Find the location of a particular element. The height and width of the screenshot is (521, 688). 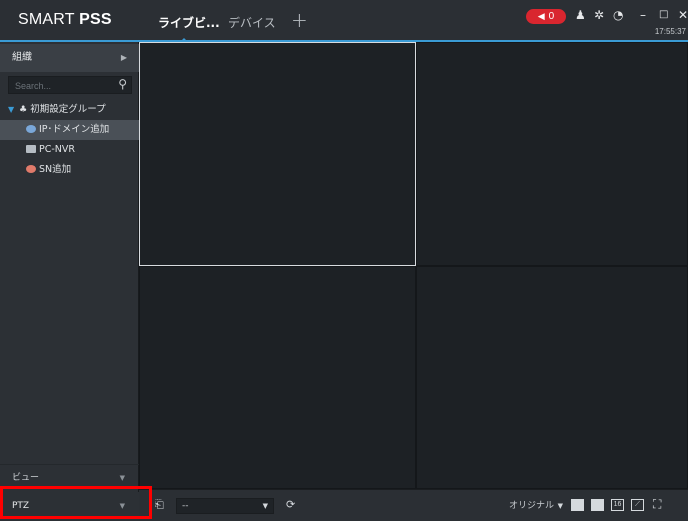

layout-4-icon is located at coordinates (577, 505).